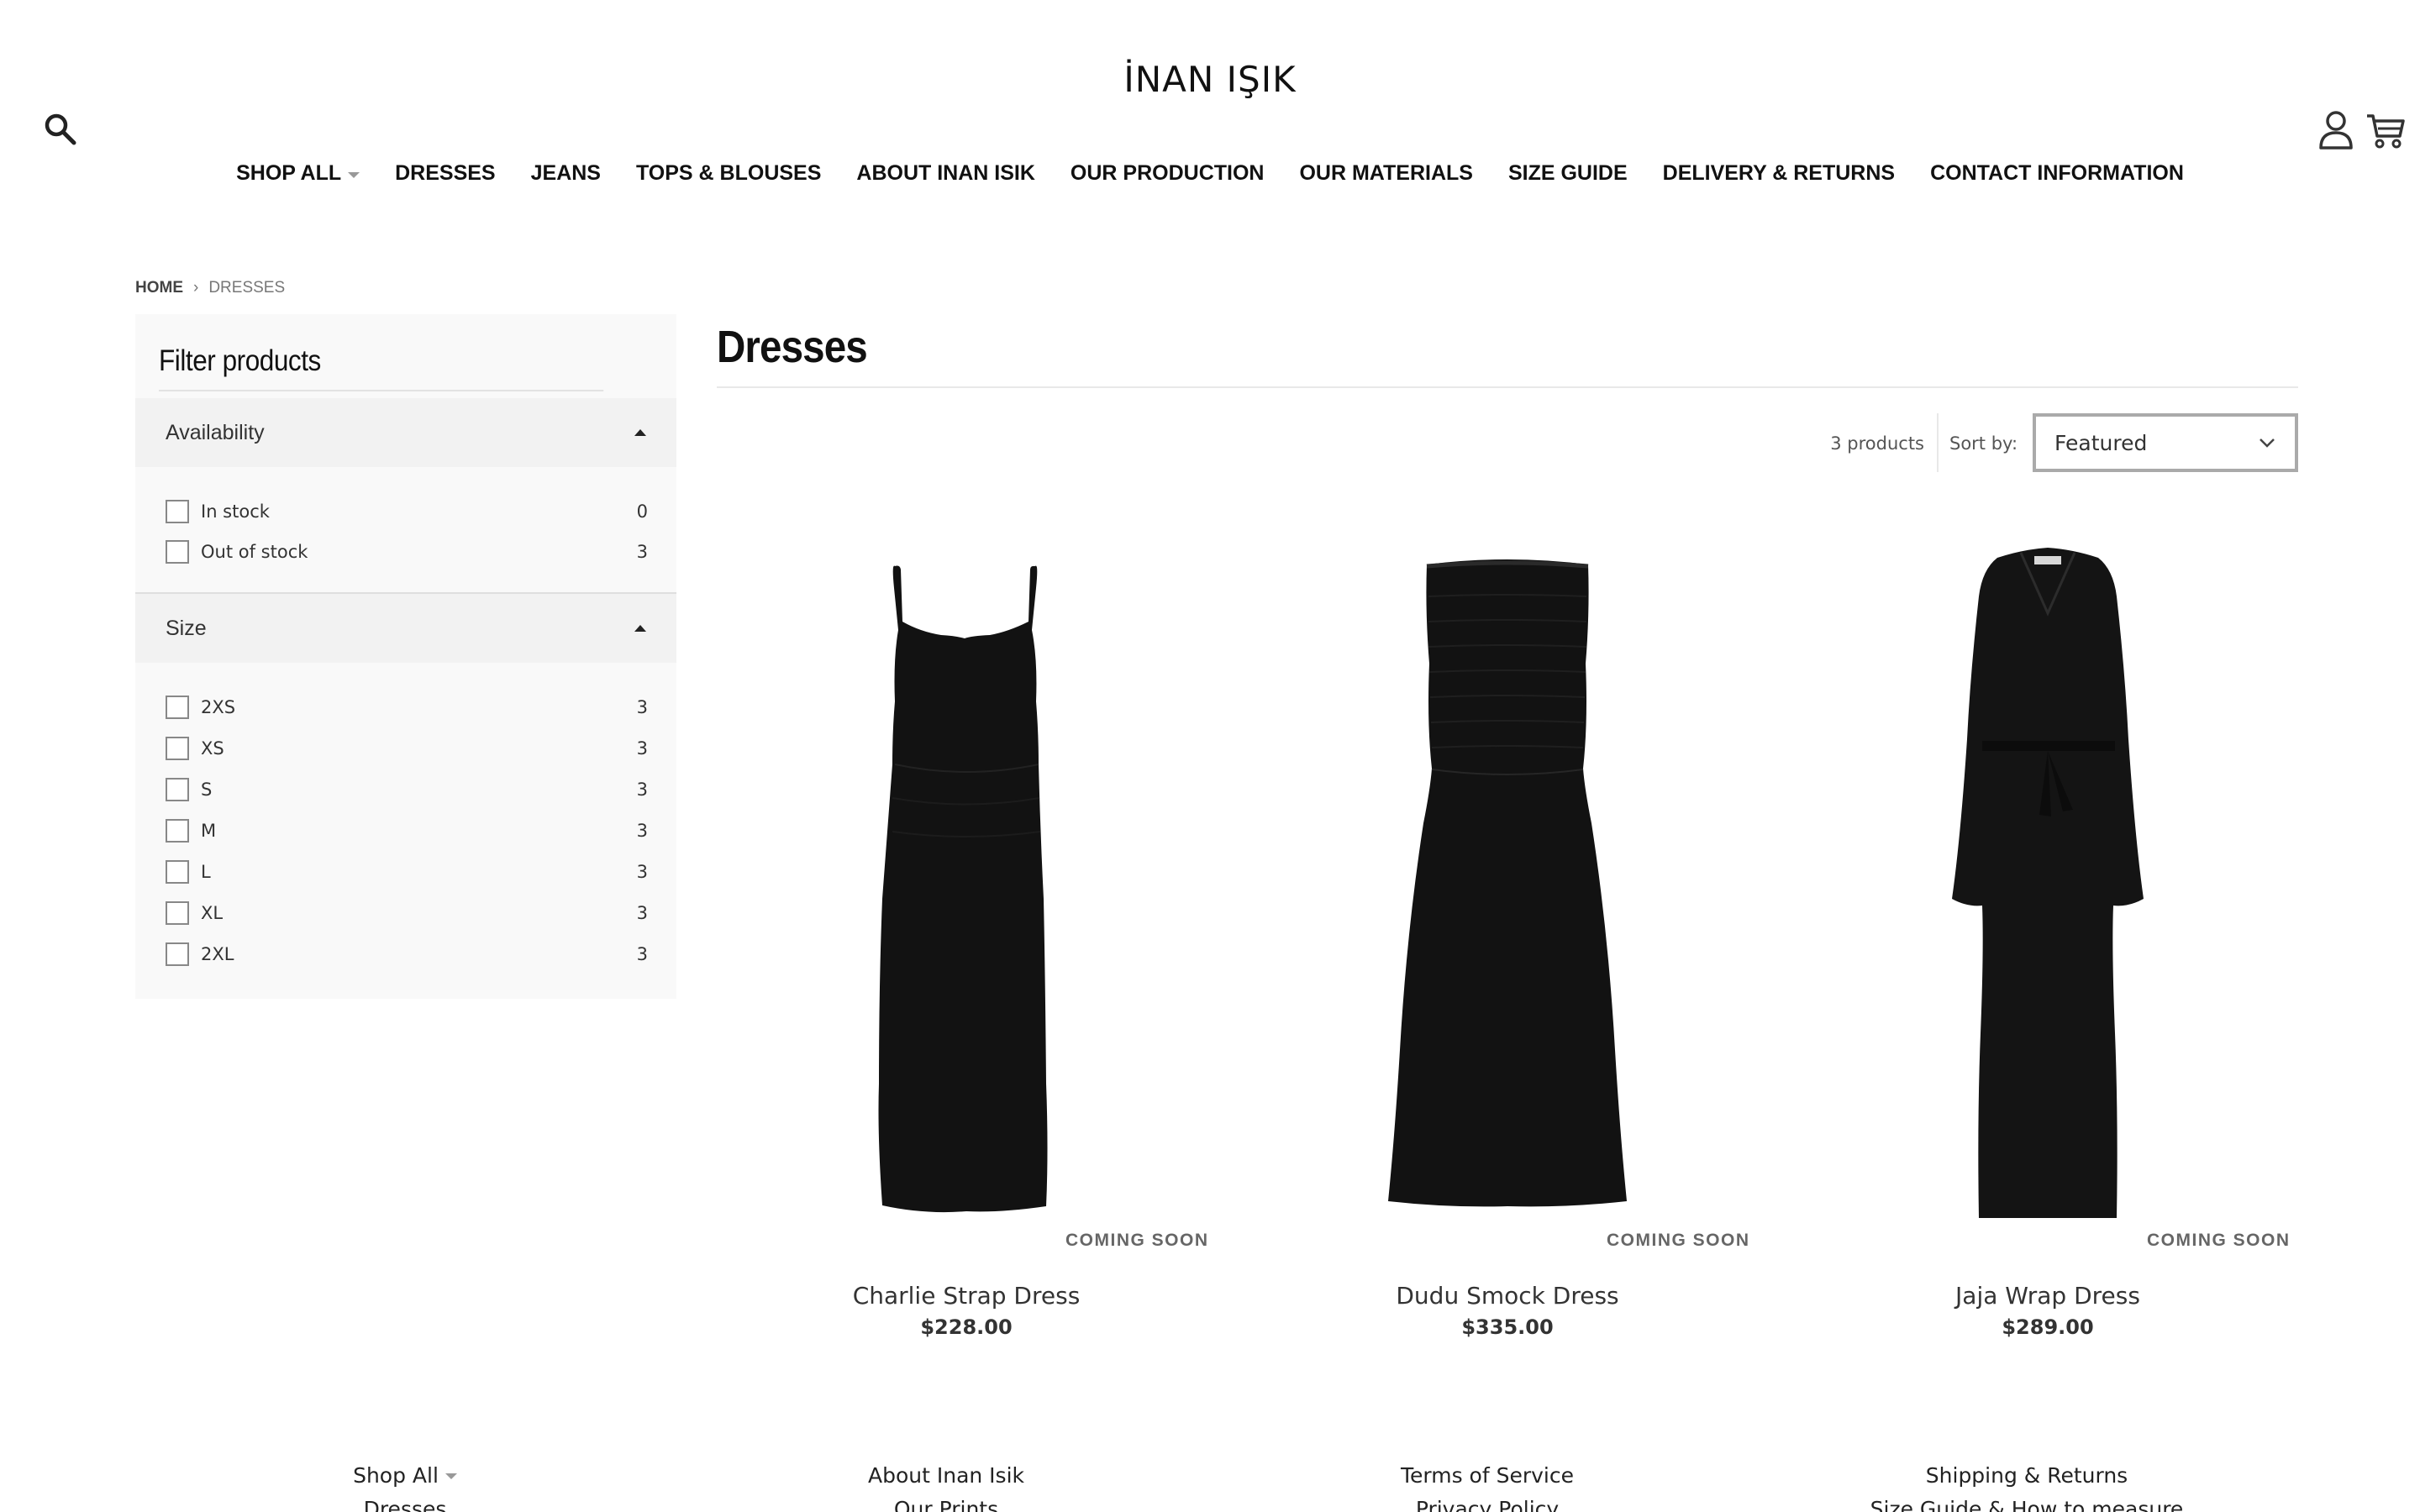 This screenshot has width=2420, height=1512. Describe the element at coordinates (945, 173) in the screenshot. I see `nav-item-about: ABOUT INAN ISIK` at that location.